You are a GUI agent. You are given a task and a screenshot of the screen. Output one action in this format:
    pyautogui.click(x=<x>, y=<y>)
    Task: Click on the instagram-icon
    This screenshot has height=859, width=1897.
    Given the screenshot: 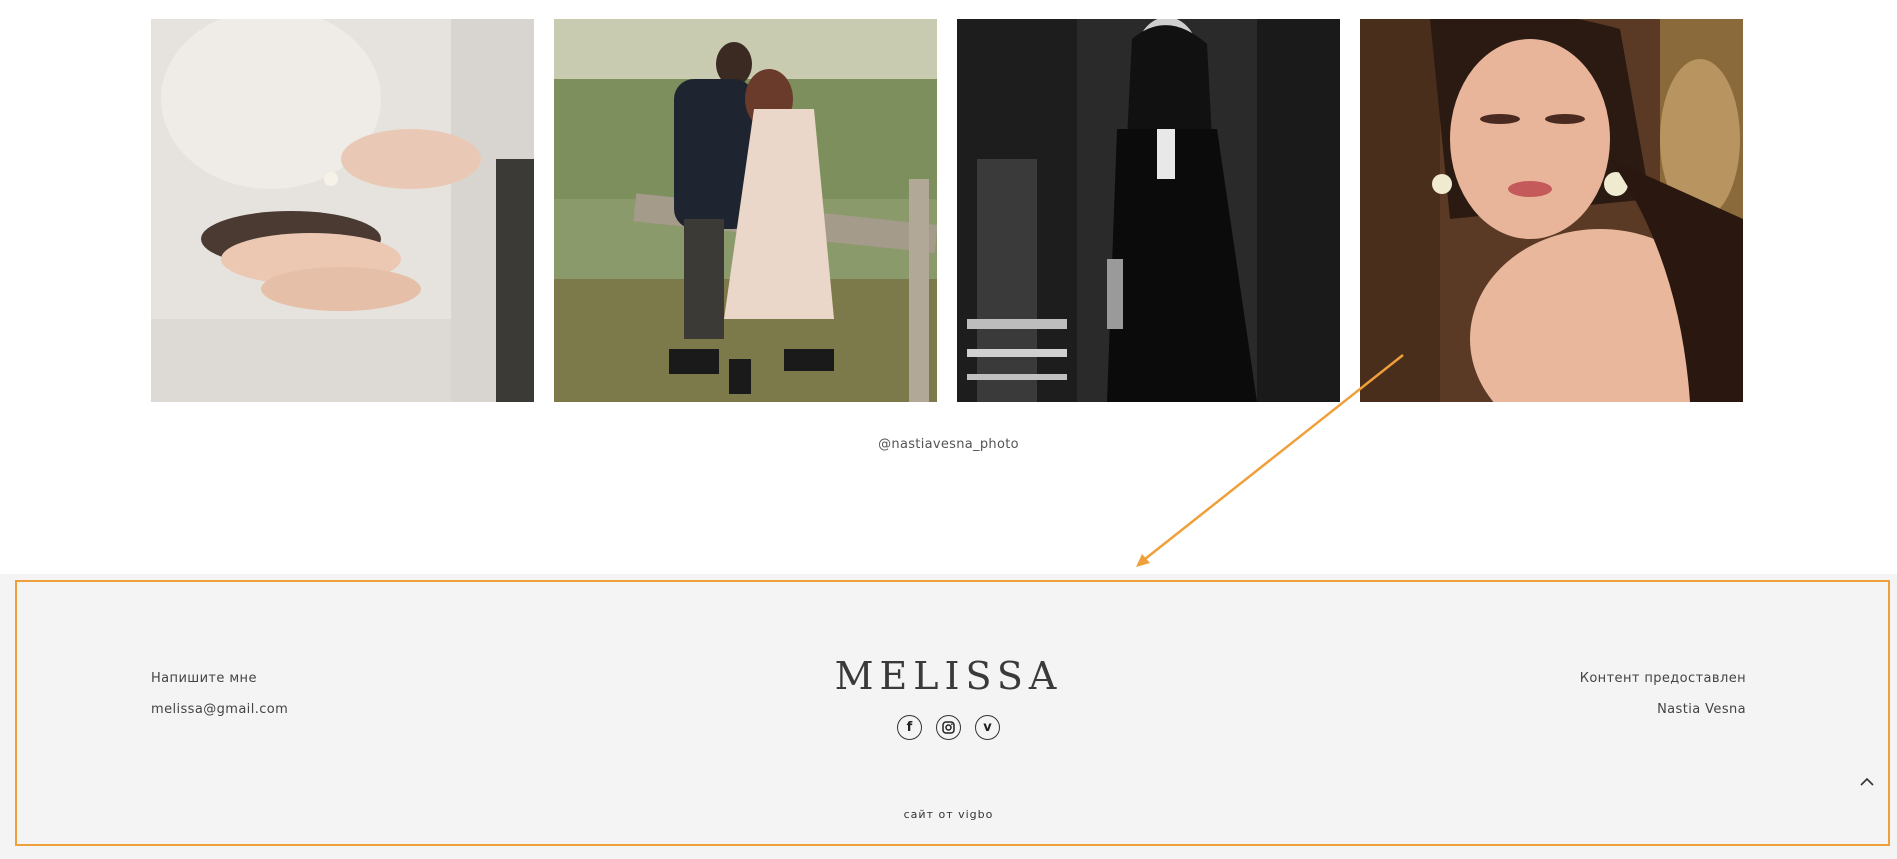 What is the action you would take?
    pyautogui.click(x=948, y=727)
    